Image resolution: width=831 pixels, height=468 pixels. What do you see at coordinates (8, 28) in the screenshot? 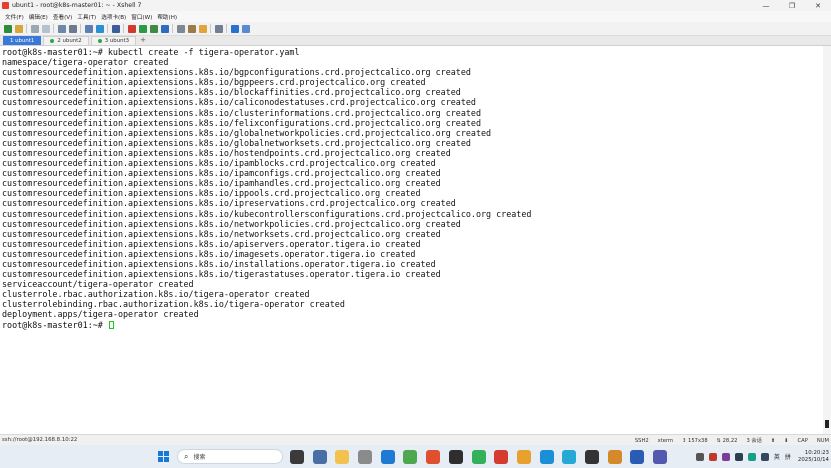
I see `new-session-icon` at bounding box center [8, 28].